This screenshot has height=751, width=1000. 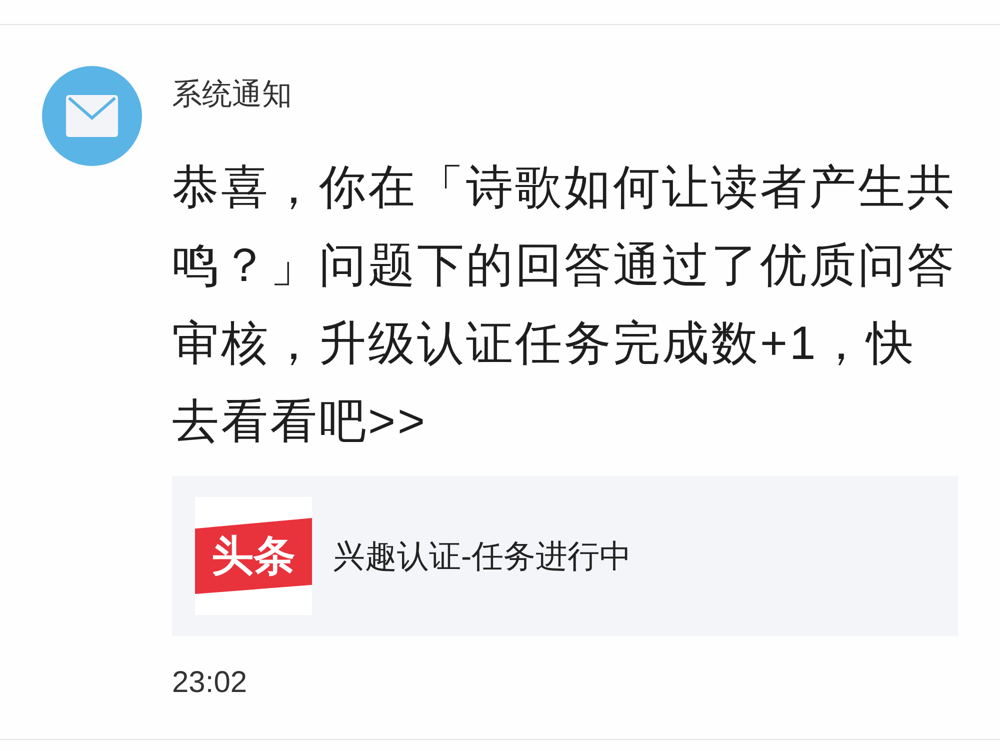 What do you see at coordinates (253, 556) in the screenshot?
I see `app-logo: 头条` at bounding box center [253, 556].